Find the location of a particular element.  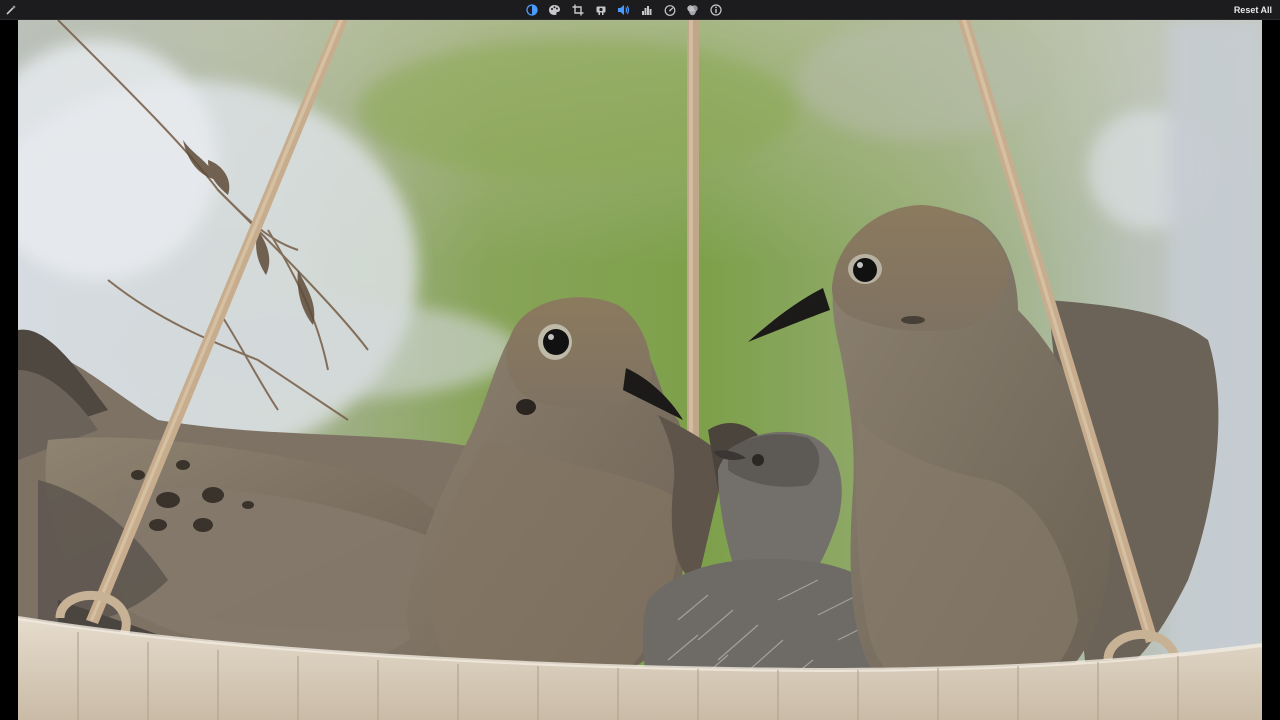

magic-wand-button is located at coordinates (11, 10).